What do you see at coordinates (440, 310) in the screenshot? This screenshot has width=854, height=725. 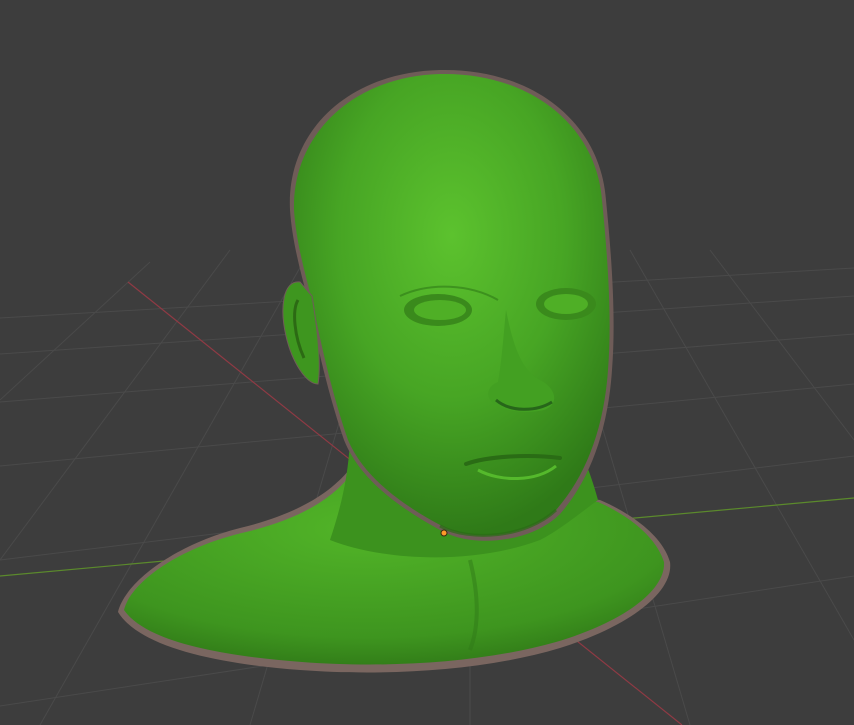 I see `left-eye` at bounding box center [440, 310].